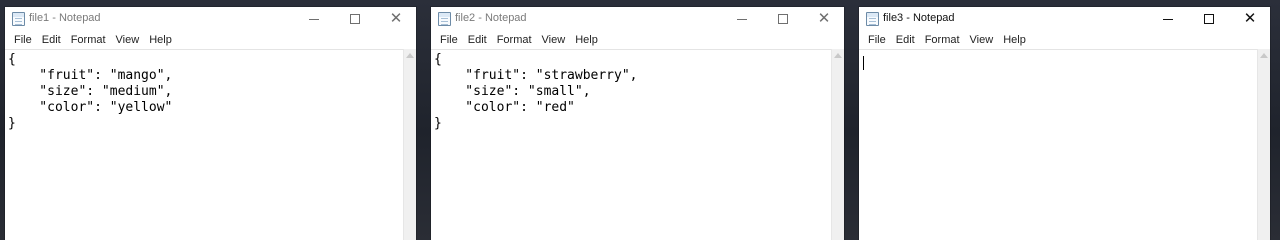  Describe the element at coordinates (637, 19) in the screenshot. I see `title-bar: file2 - Notepad ✕` at that location.